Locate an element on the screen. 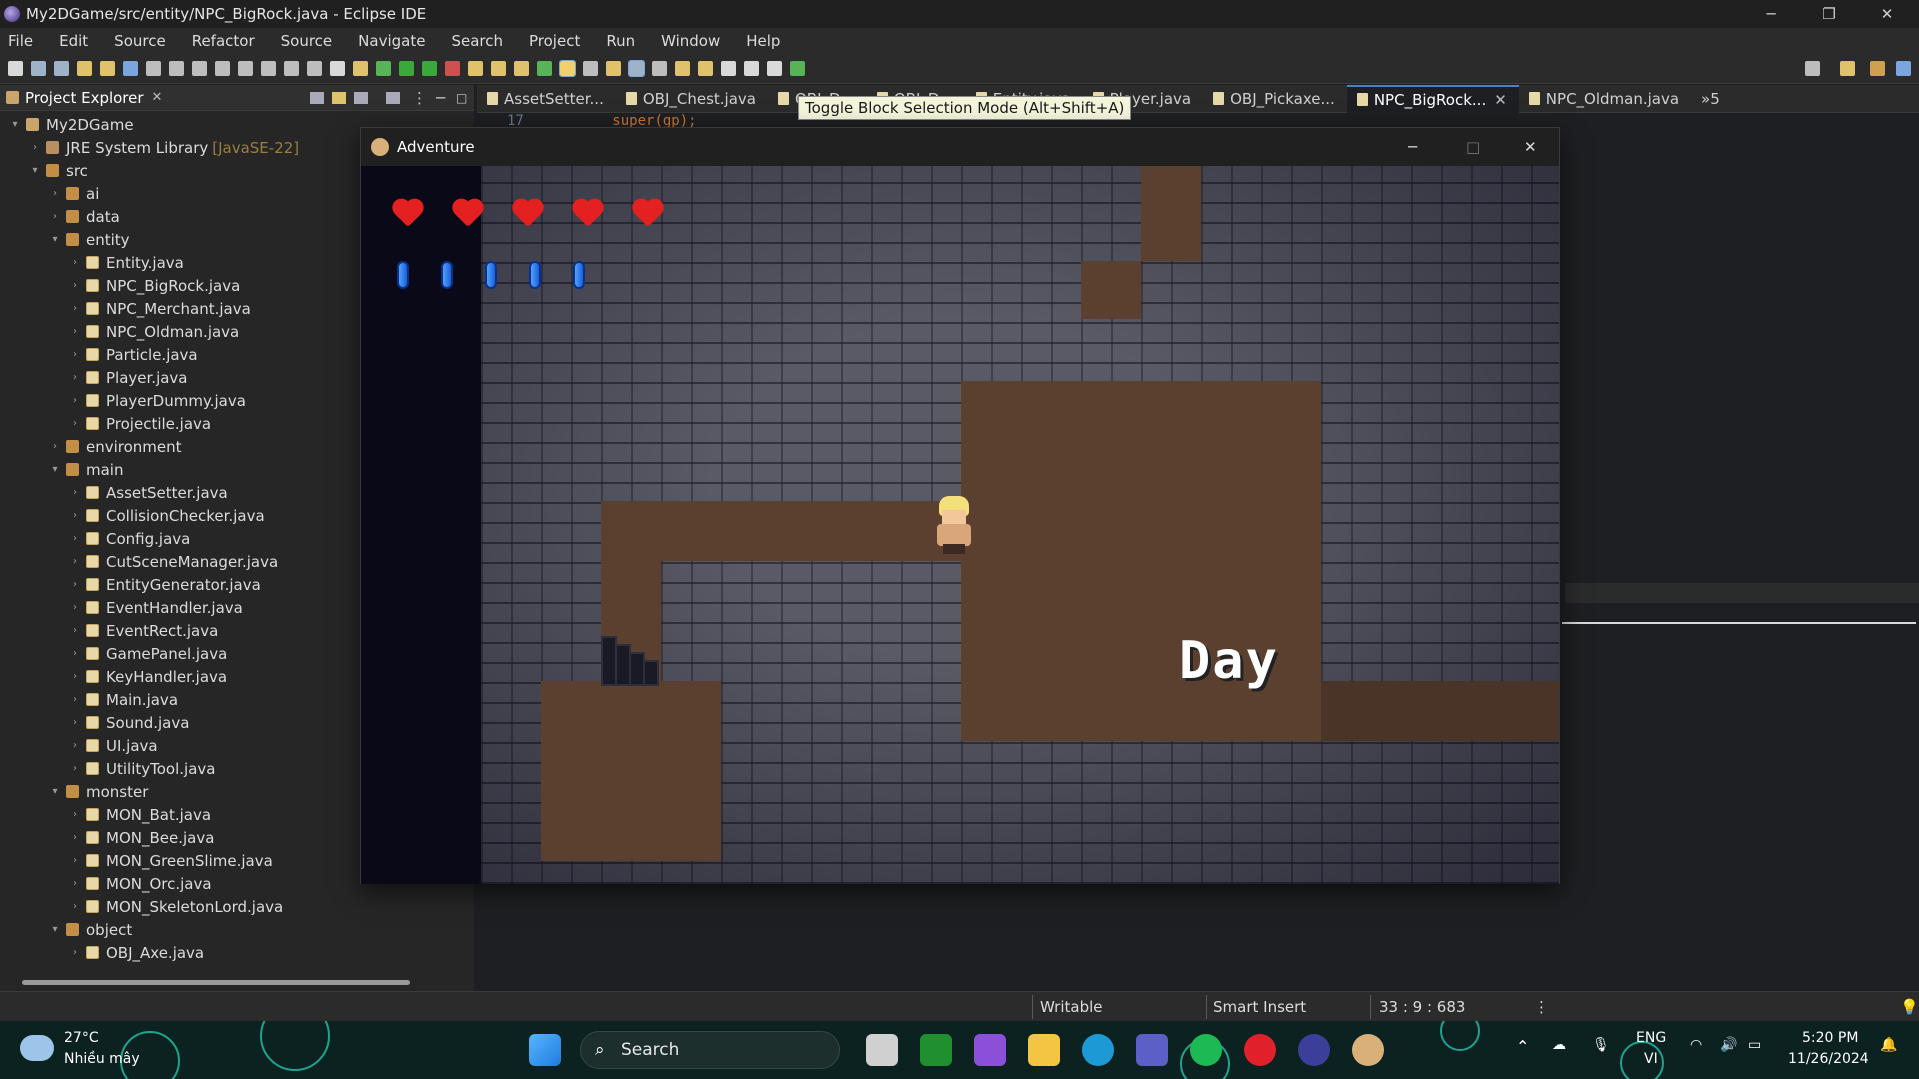 The height and width of the screenshot is (1079, 1919). notification-bell-icon: 🔔 is located at coordinates (1888, 1045).